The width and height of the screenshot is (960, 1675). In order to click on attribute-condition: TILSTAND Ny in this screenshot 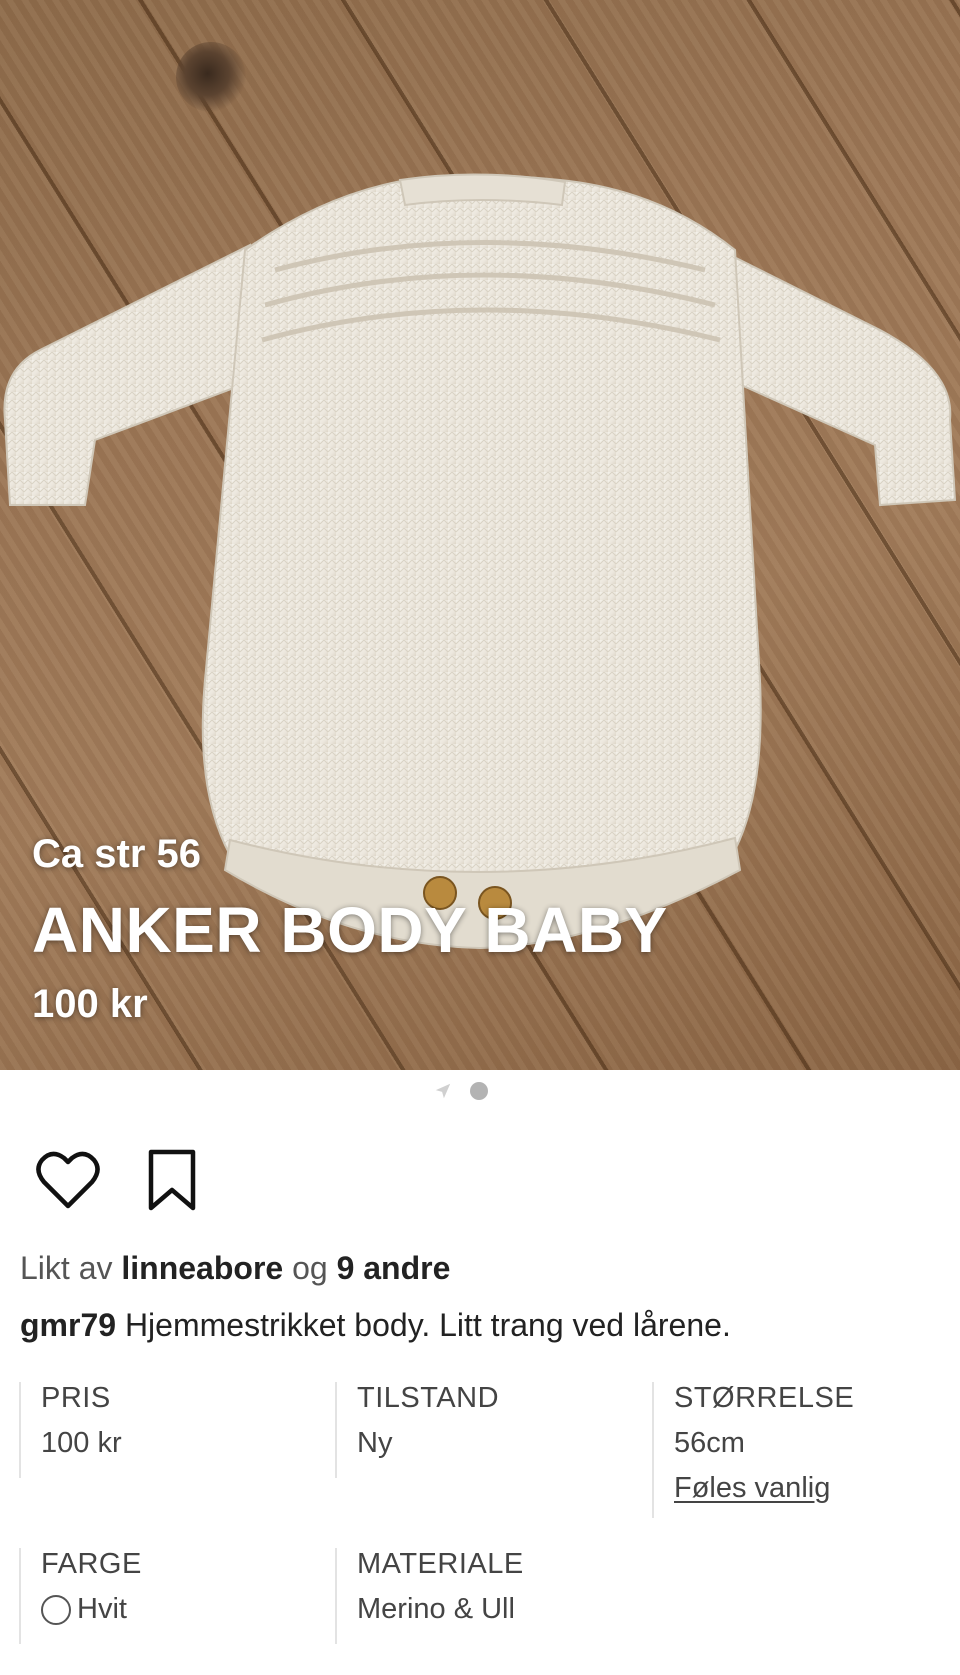, I will do `click(417, 1430)`.